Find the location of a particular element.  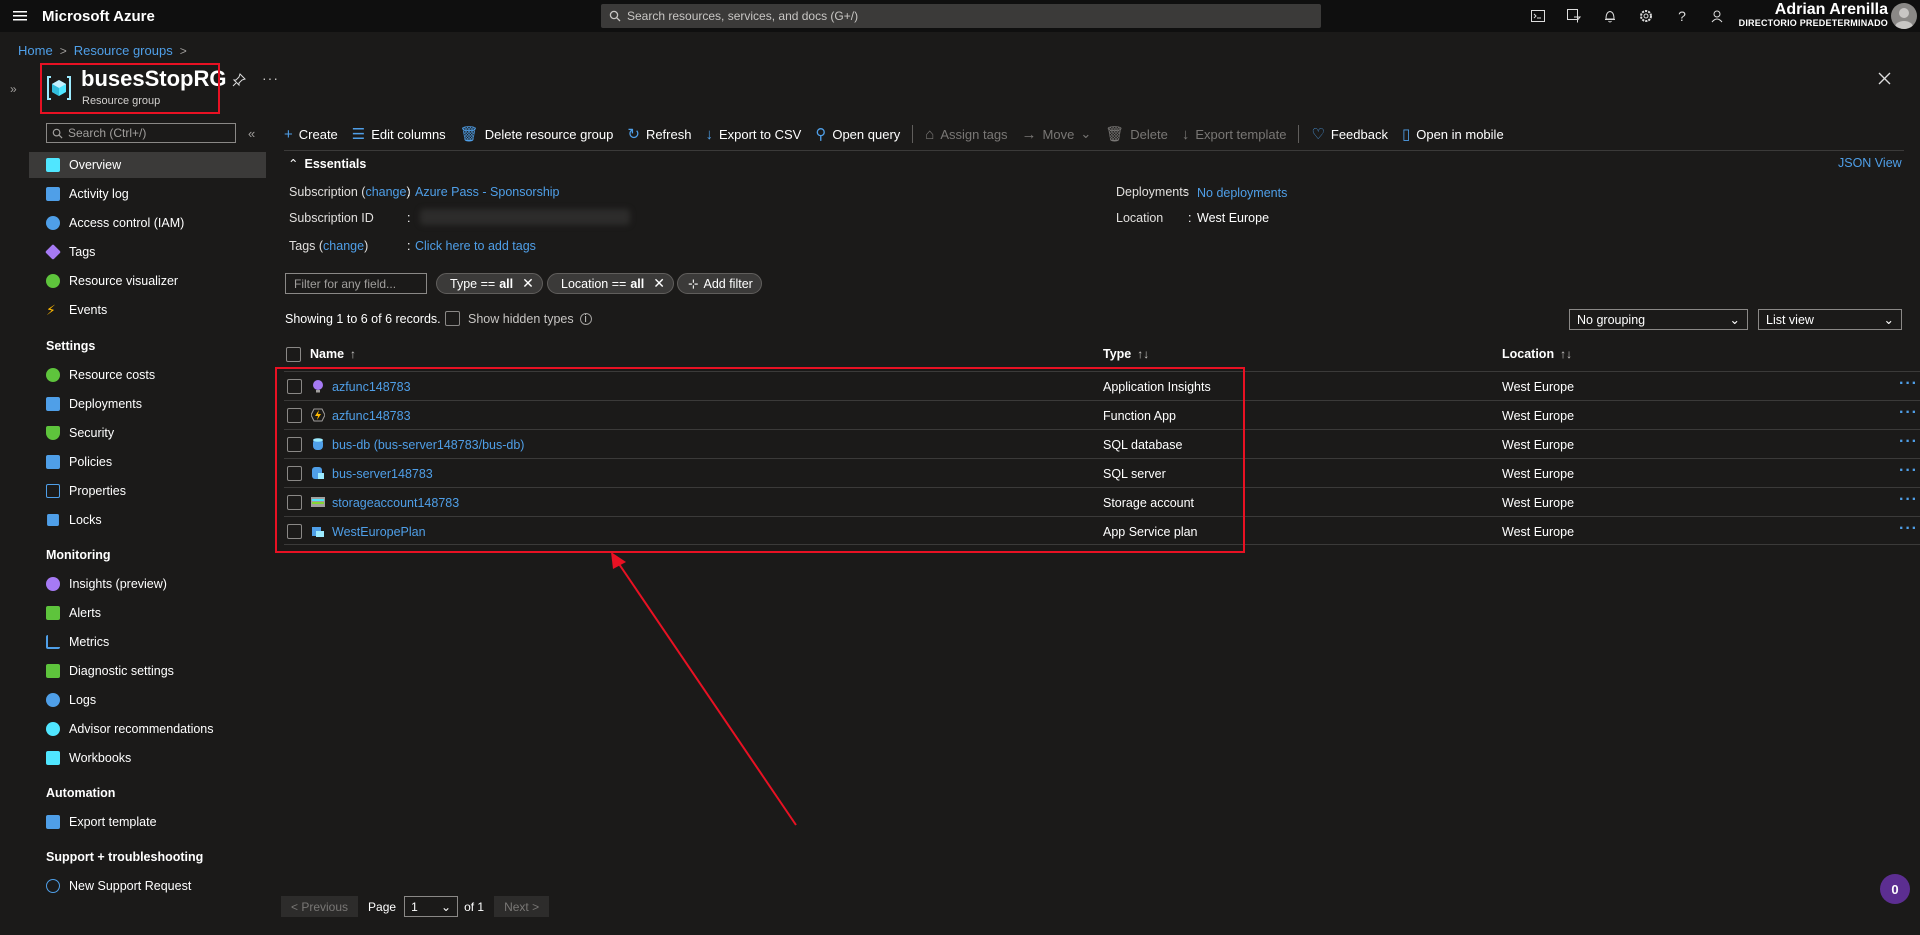

sidebar-search-input: Search (Ctrl+/) is located at coordinates (141, 133).